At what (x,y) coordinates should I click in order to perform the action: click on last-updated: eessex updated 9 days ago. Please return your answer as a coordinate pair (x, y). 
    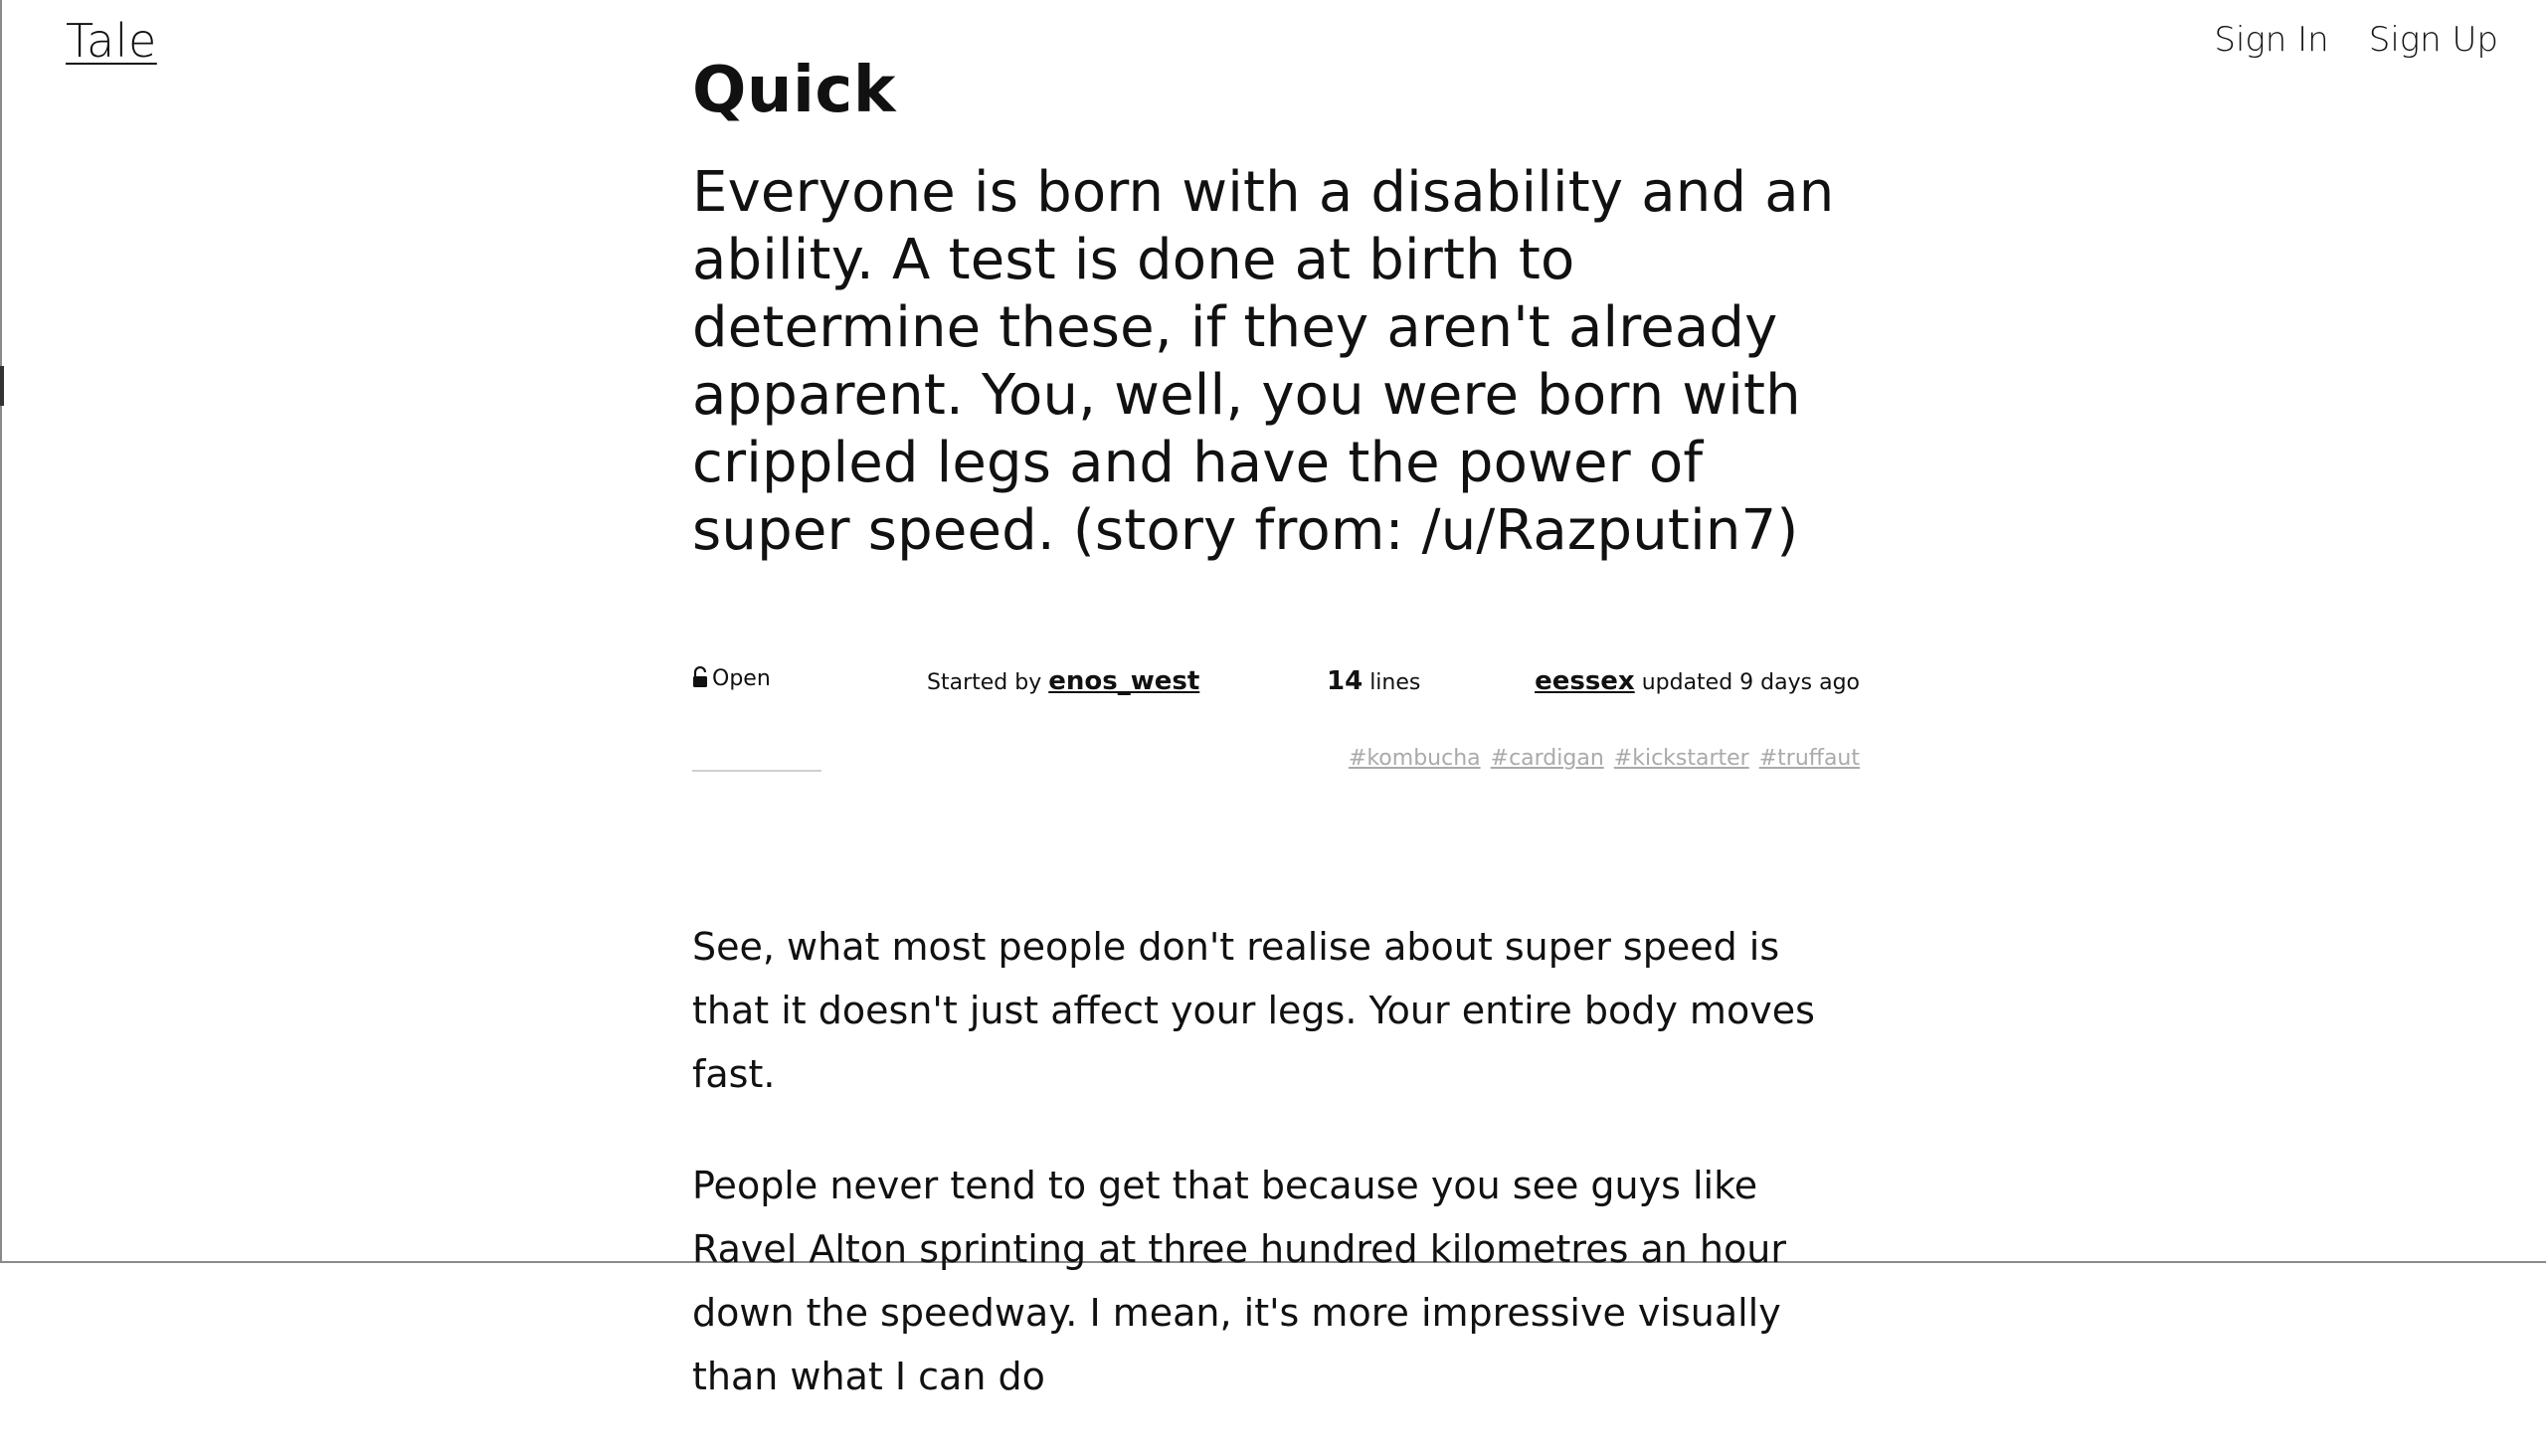
    Looking at the image, I should click on (1697, 681).